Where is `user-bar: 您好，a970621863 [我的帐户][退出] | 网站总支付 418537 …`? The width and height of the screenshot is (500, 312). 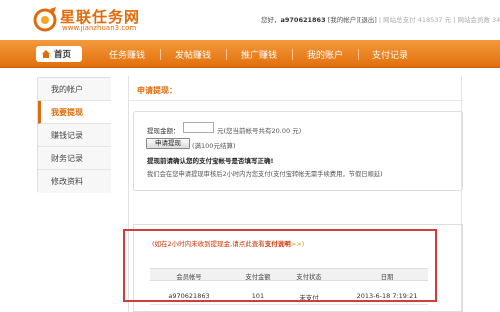 user-bar: 您好，a970621863 [我的帐户][退出] | 网站总支付 418537 … is located at coordinates (380, 19).